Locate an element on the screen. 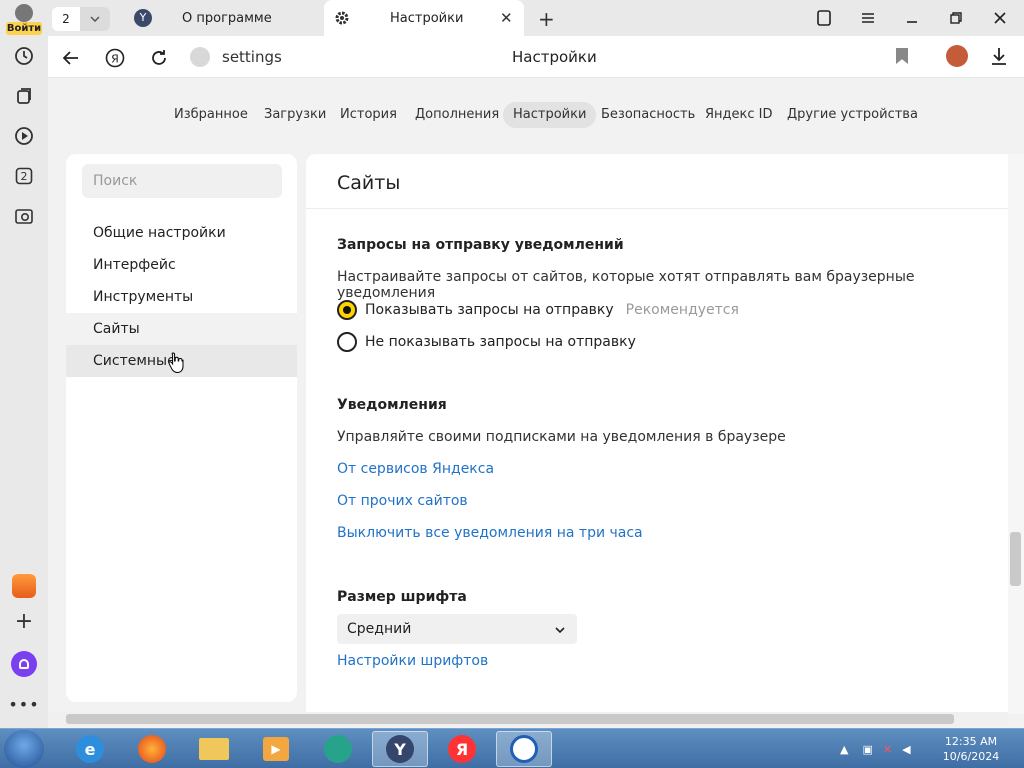 The image size is (1024, 768). restore-window-icon is located at coordinates (956, 18).